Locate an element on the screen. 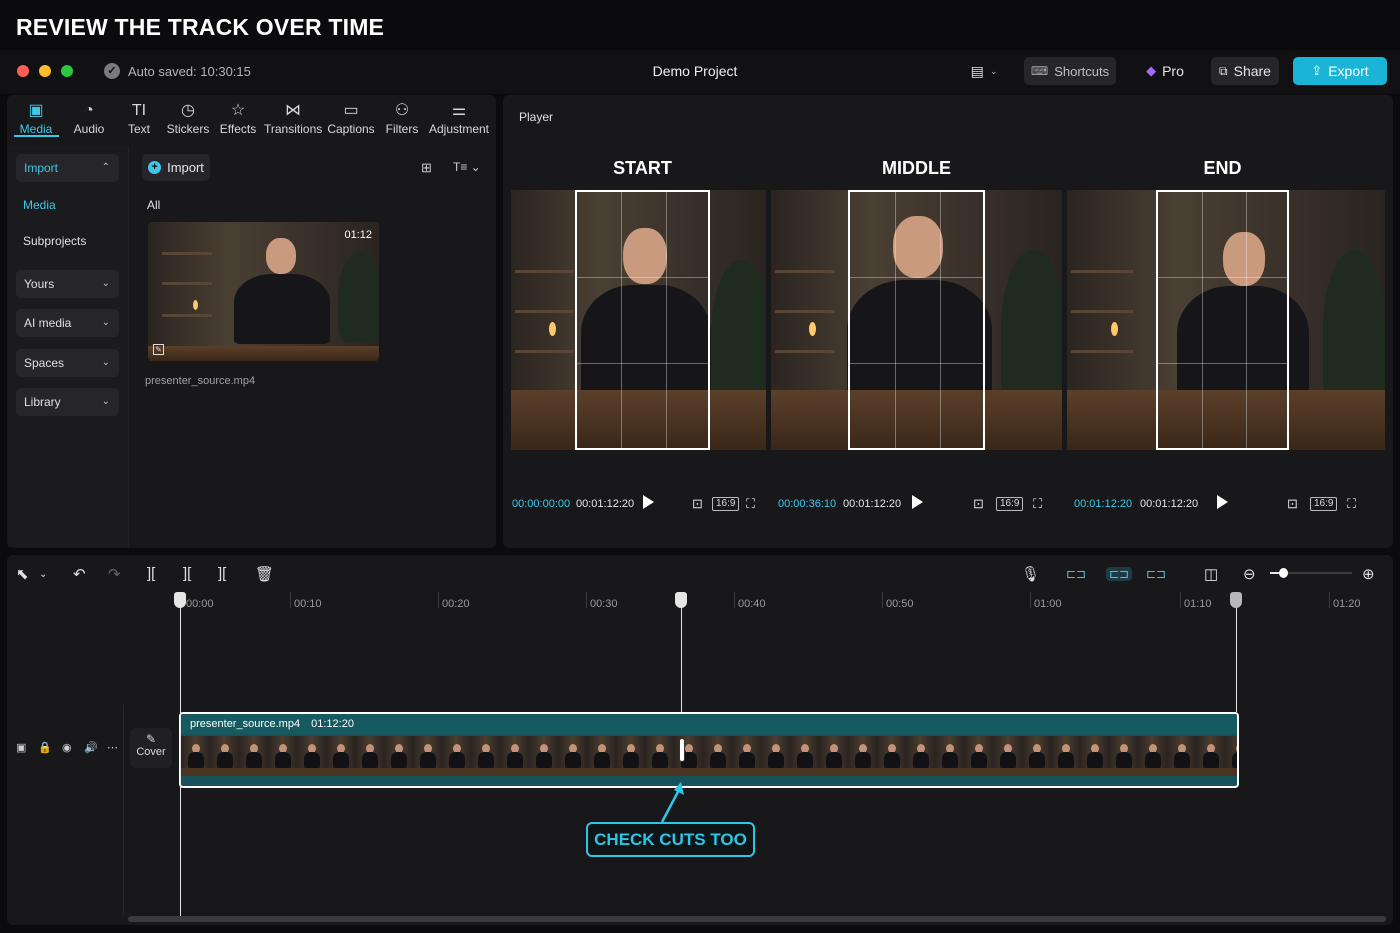 The image size is (1400, 933). autosave-check-icon: ✓ is located at coordinates (112, 71).